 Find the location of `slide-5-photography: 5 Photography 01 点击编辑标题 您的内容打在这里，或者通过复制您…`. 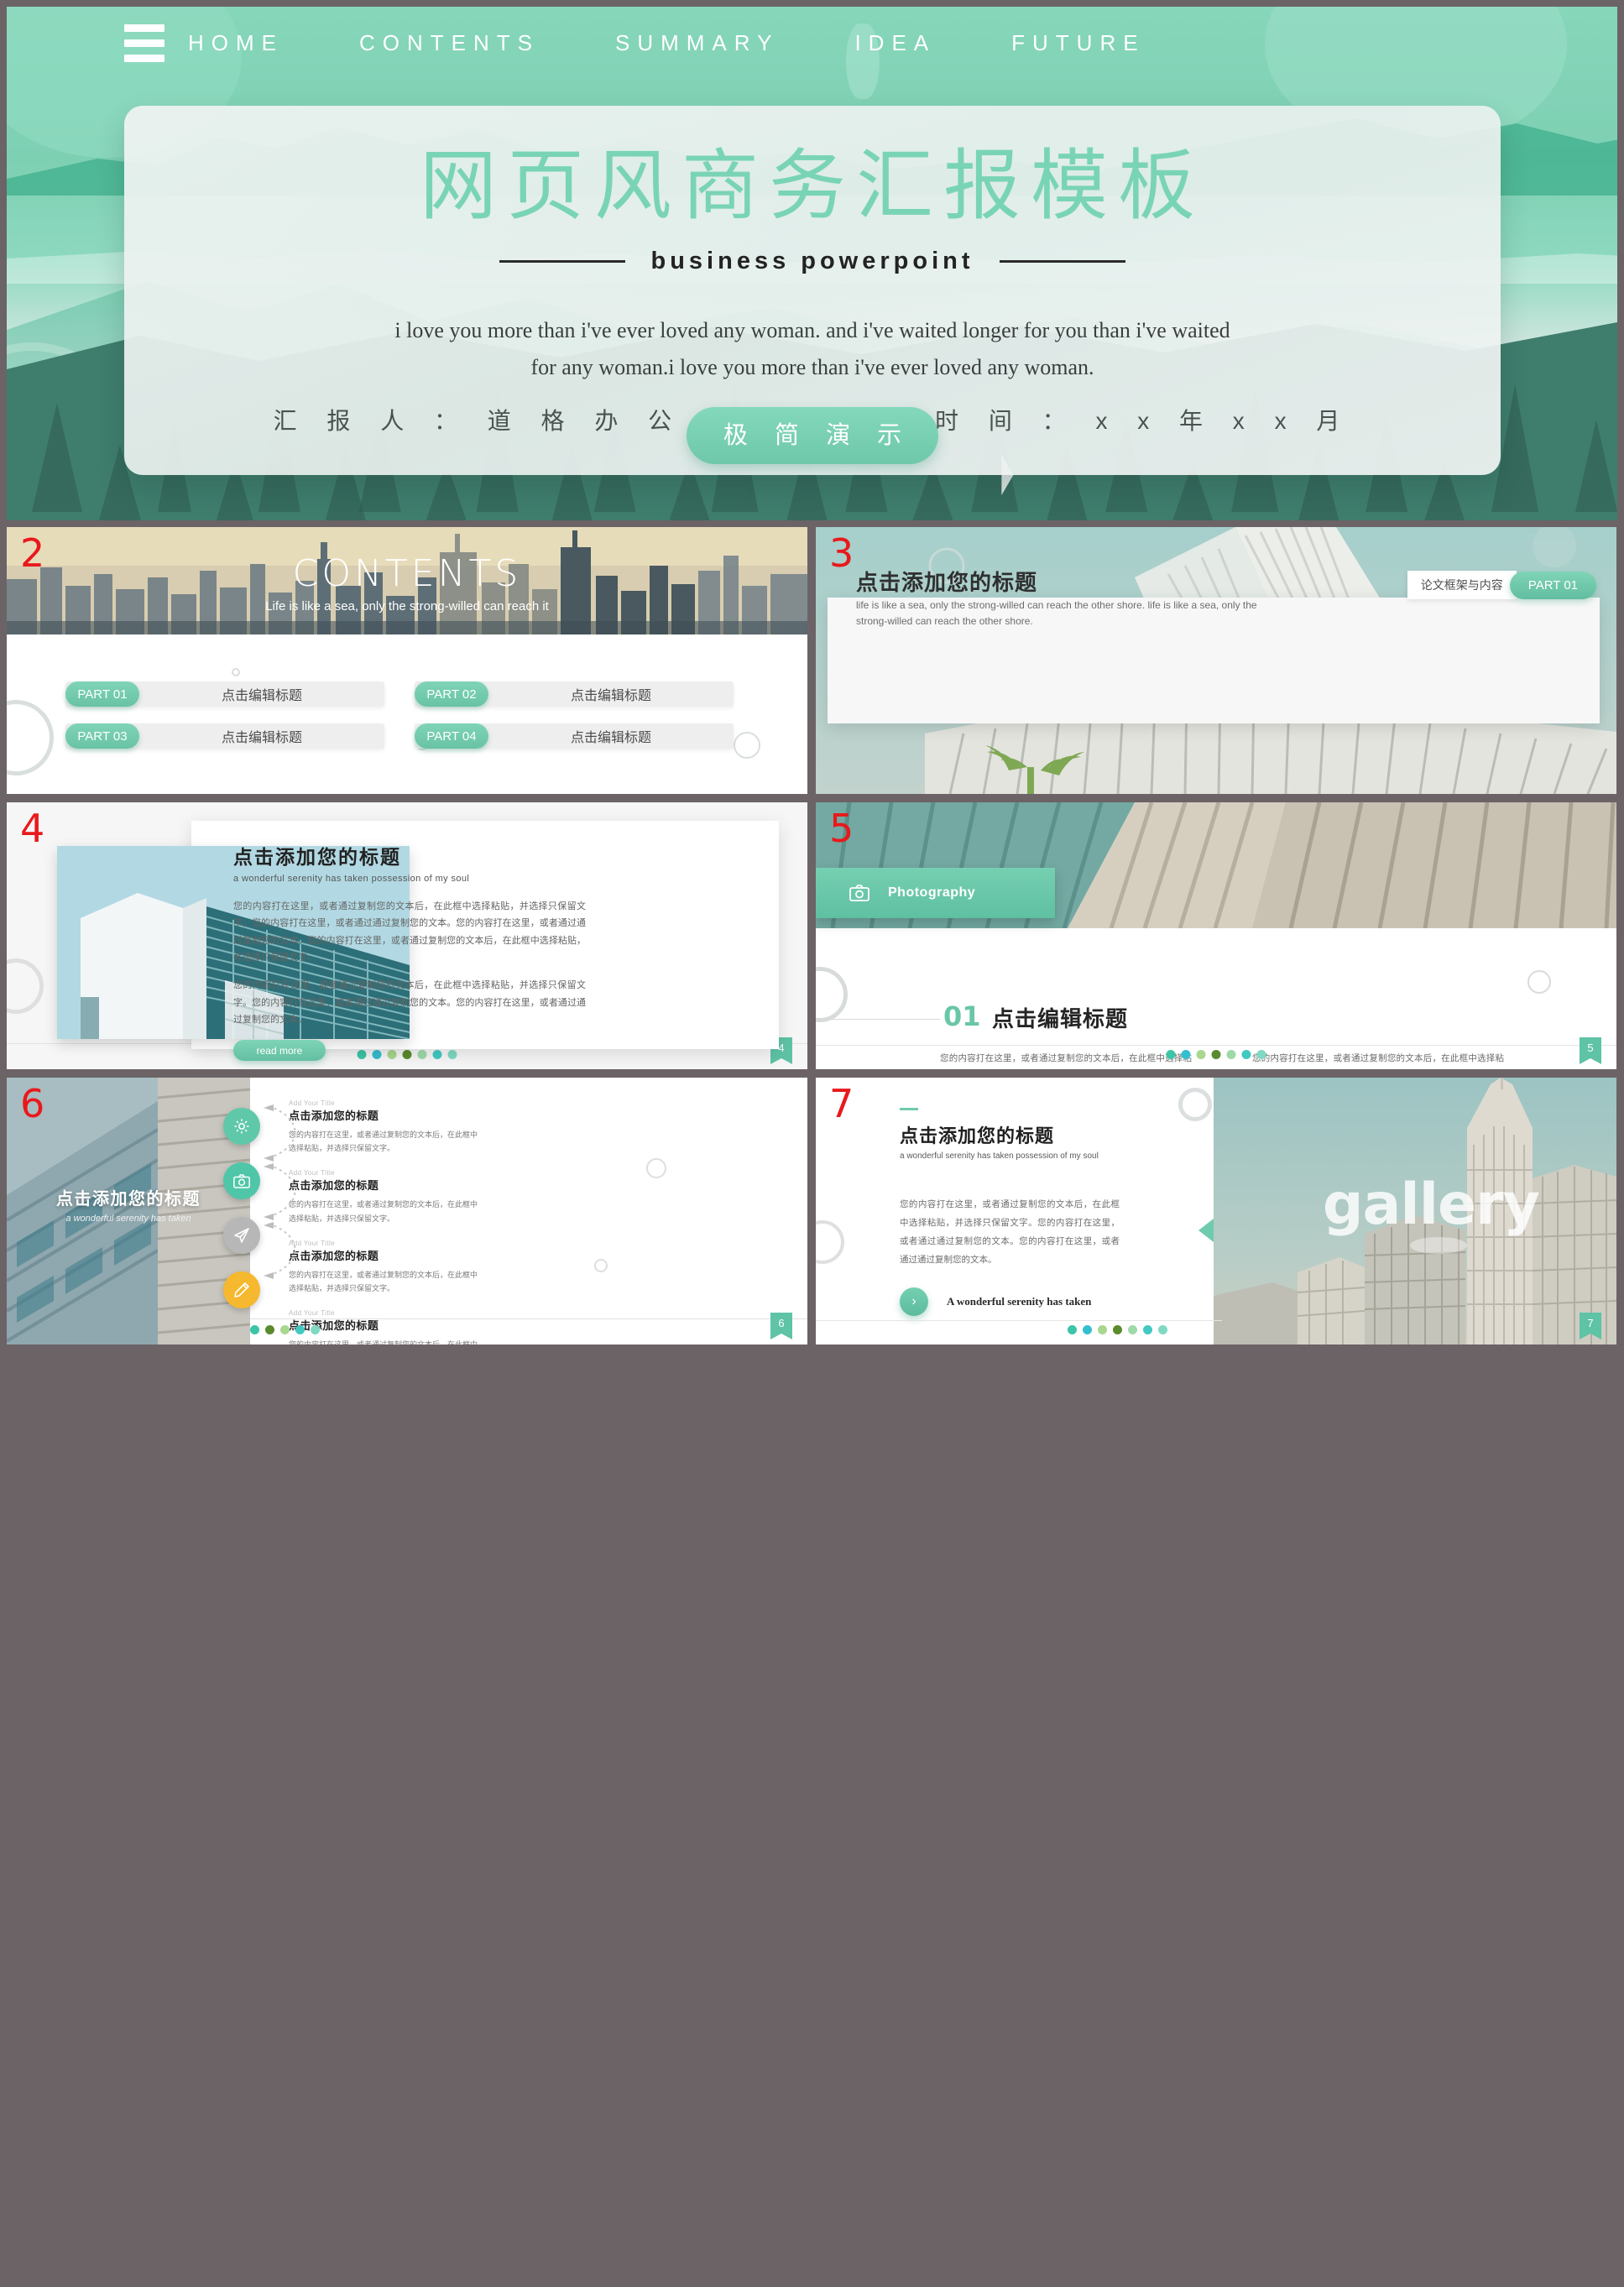

slide-5-photography: 5 Photography 01 点击编辑标题 您的内容打在这里，或者通过复制您… is located at coordinates (1216, 936).